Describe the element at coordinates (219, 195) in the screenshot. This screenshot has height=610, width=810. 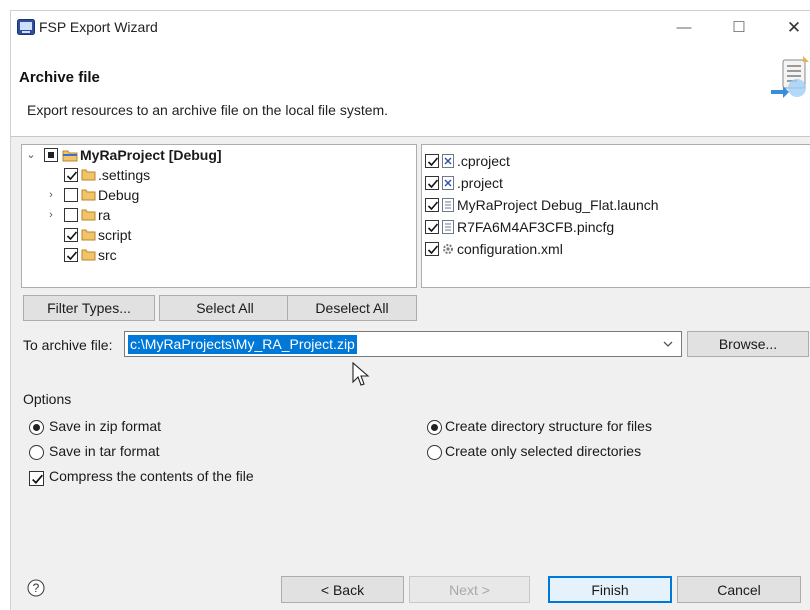
I see `tree-item-debug: › Debug` at that location.